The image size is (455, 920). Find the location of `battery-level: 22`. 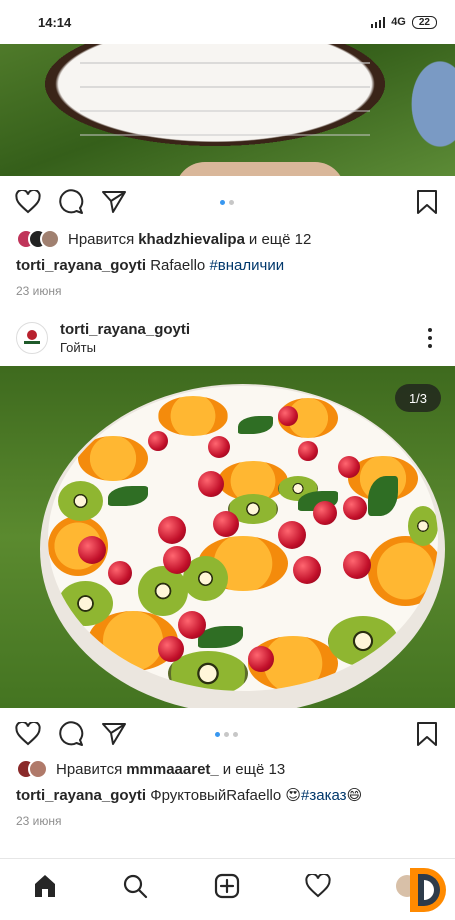

battery-level: 22 is located at coordinates (424, 22).